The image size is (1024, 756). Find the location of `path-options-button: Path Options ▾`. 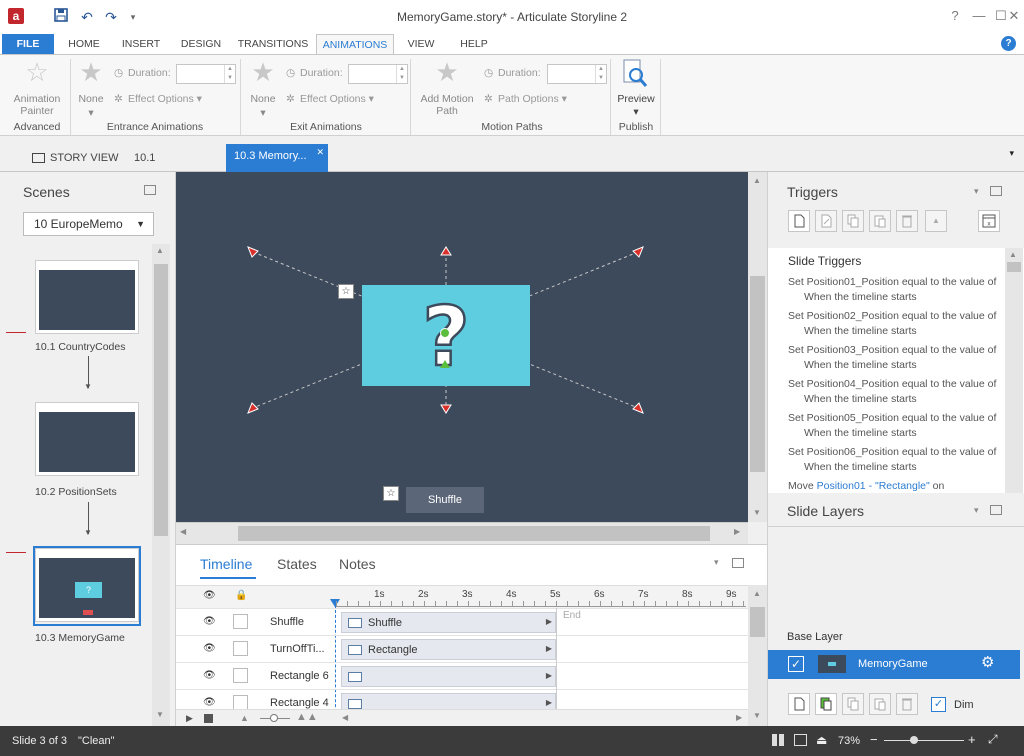

path-options-button: Path Options ▾ is located at coordinates (532, 99).